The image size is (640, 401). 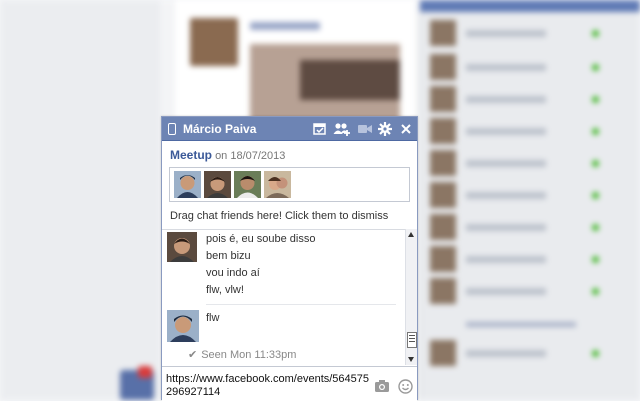 What do you see at coordinates (289, 129) in the screenshot?
I see `chat-titlebar: Márcio Paiva` at bounding box center [289, 129].